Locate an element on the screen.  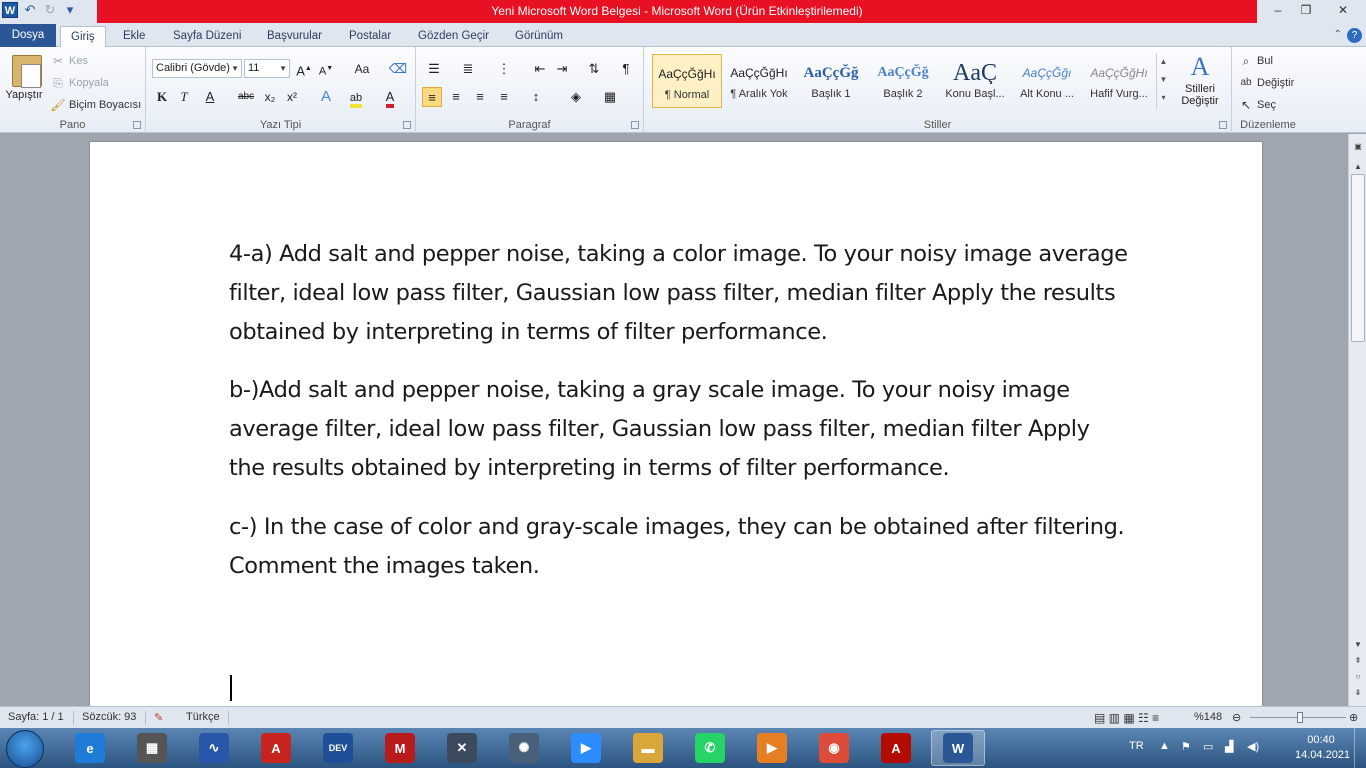
cut-button: ✂ Kes is located at coordinates (69, 61).